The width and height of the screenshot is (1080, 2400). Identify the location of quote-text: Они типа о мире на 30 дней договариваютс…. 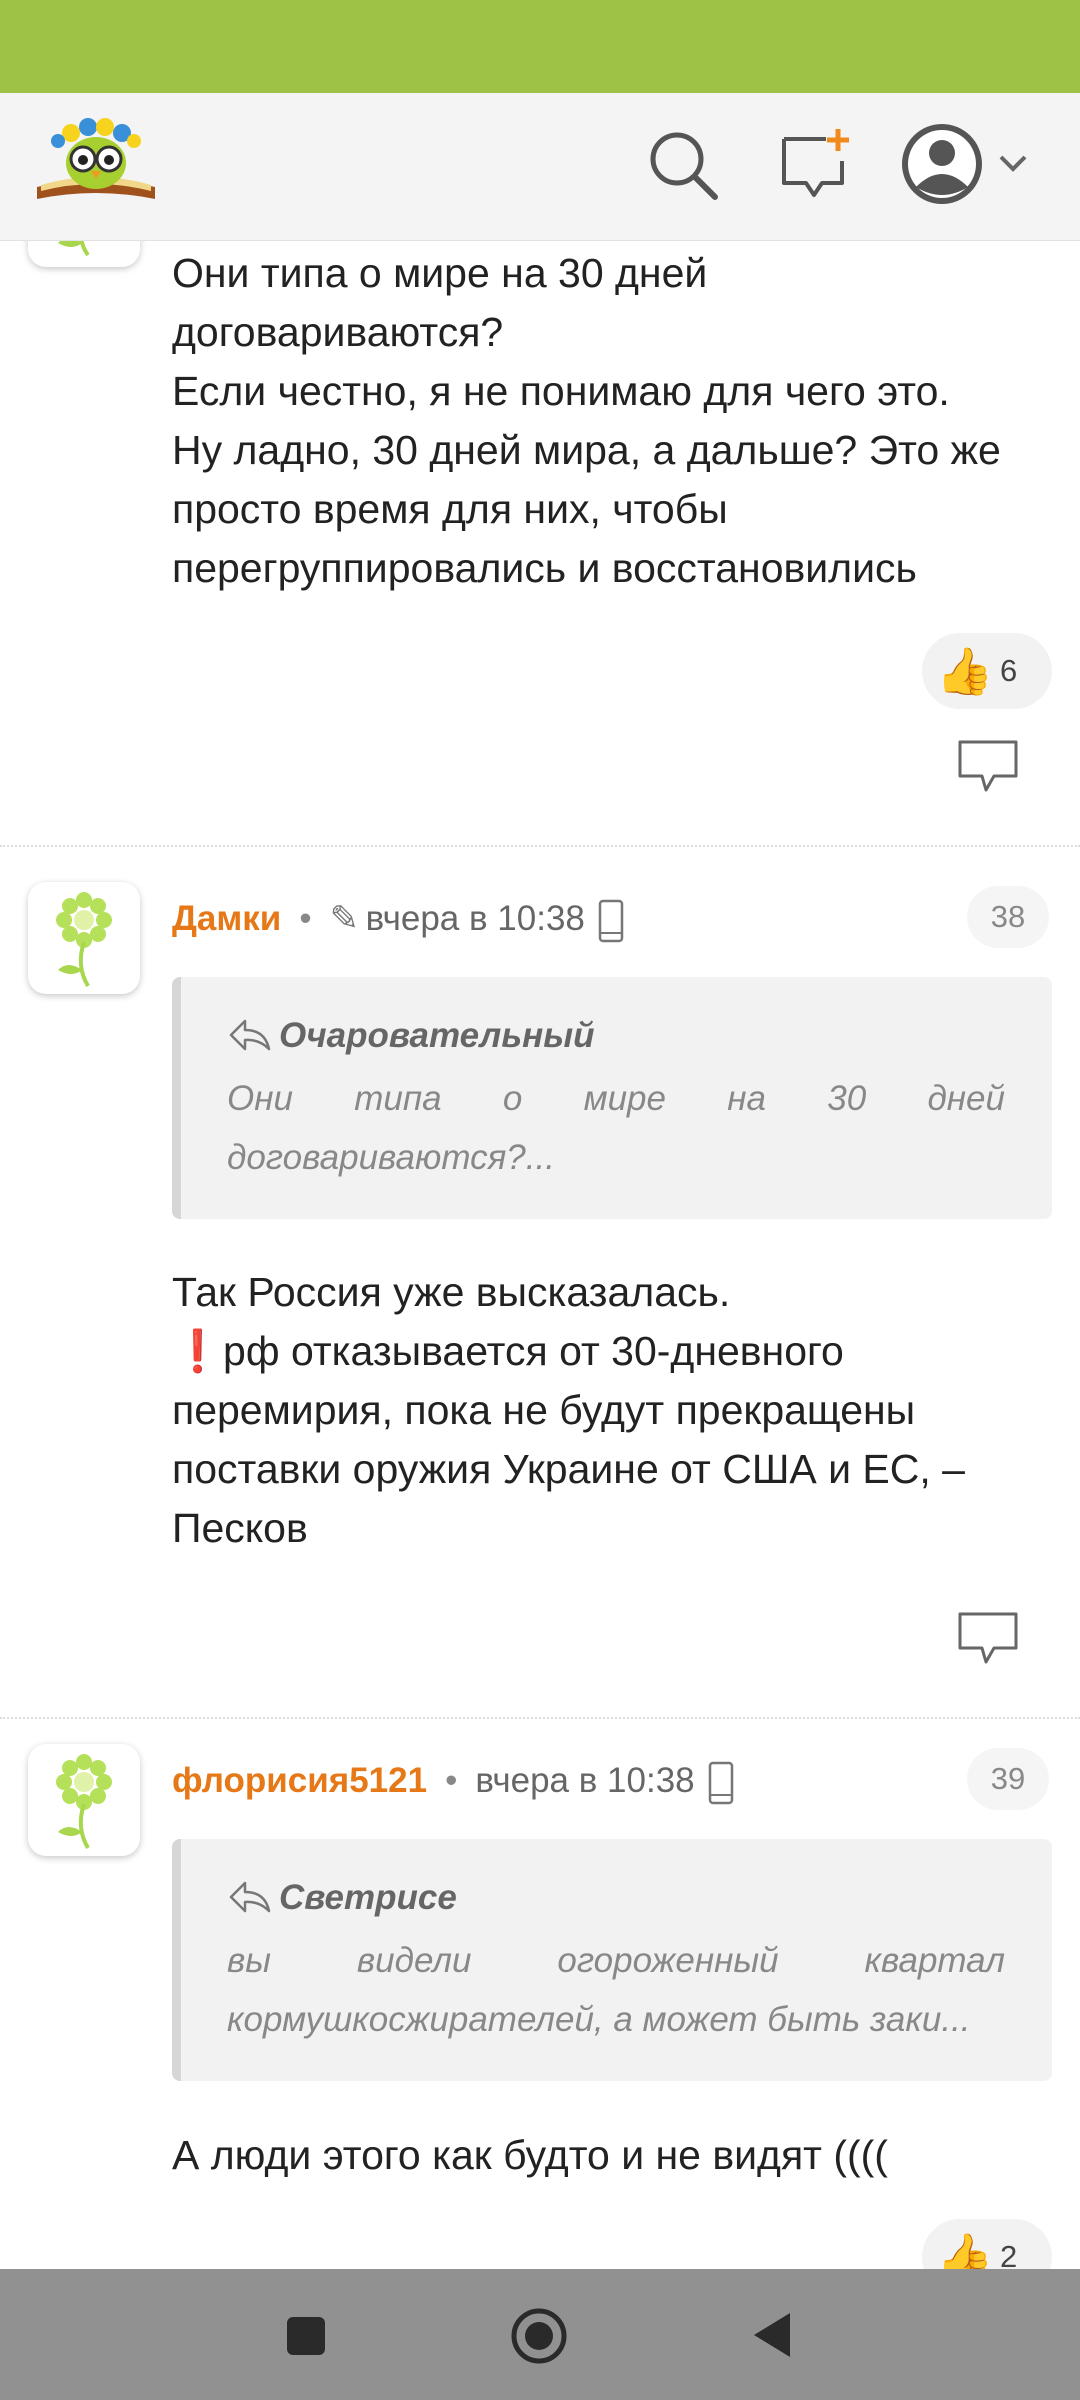
(616, 1128).